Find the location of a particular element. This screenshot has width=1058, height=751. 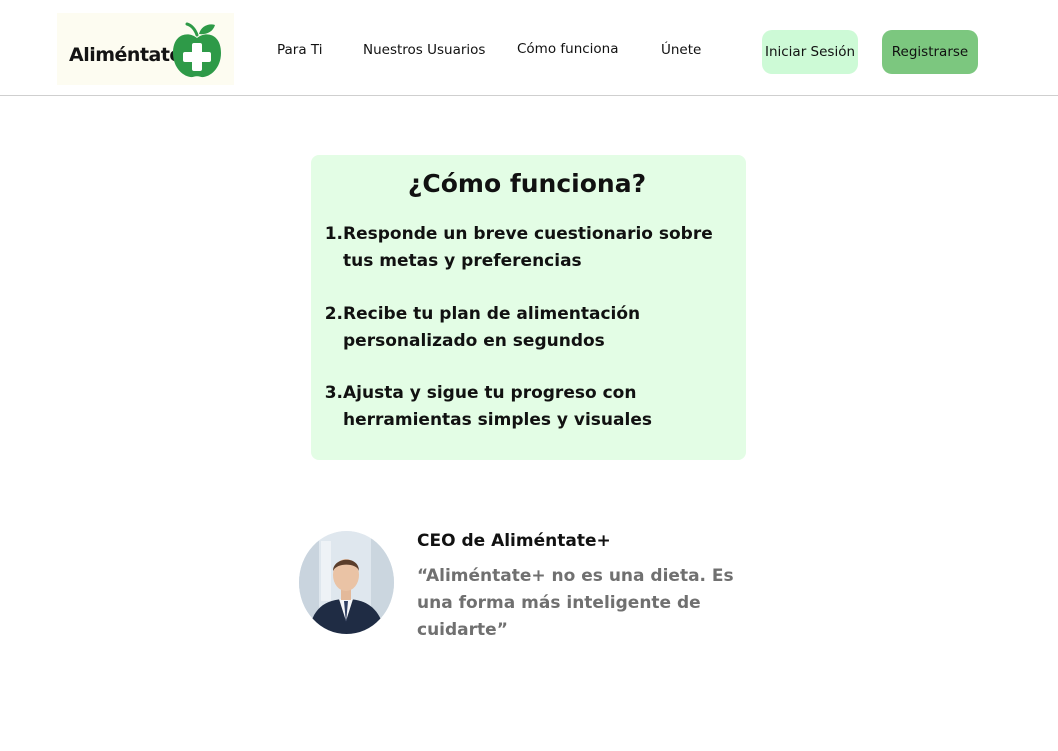

register-button: Registrarse is located at coordinates (930, 52).